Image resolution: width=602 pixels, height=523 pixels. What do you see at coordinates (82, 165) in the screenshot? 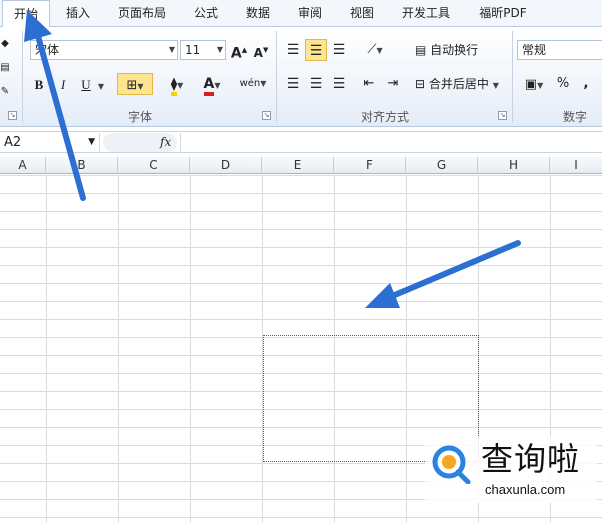
I see `column-header-b: B` at bounding box center [82, 165].